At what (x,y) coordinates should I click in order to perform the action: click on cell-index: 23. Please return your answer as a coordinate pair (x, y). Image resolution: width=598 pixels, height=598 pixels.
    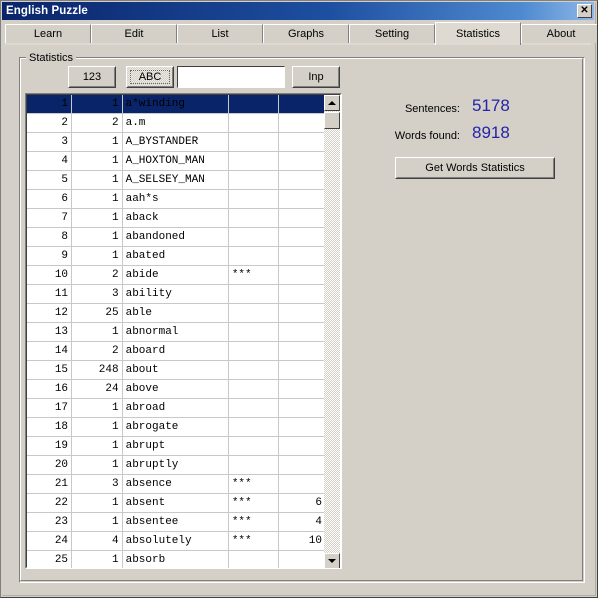
    Looking at the image, I should click on (50, 522).